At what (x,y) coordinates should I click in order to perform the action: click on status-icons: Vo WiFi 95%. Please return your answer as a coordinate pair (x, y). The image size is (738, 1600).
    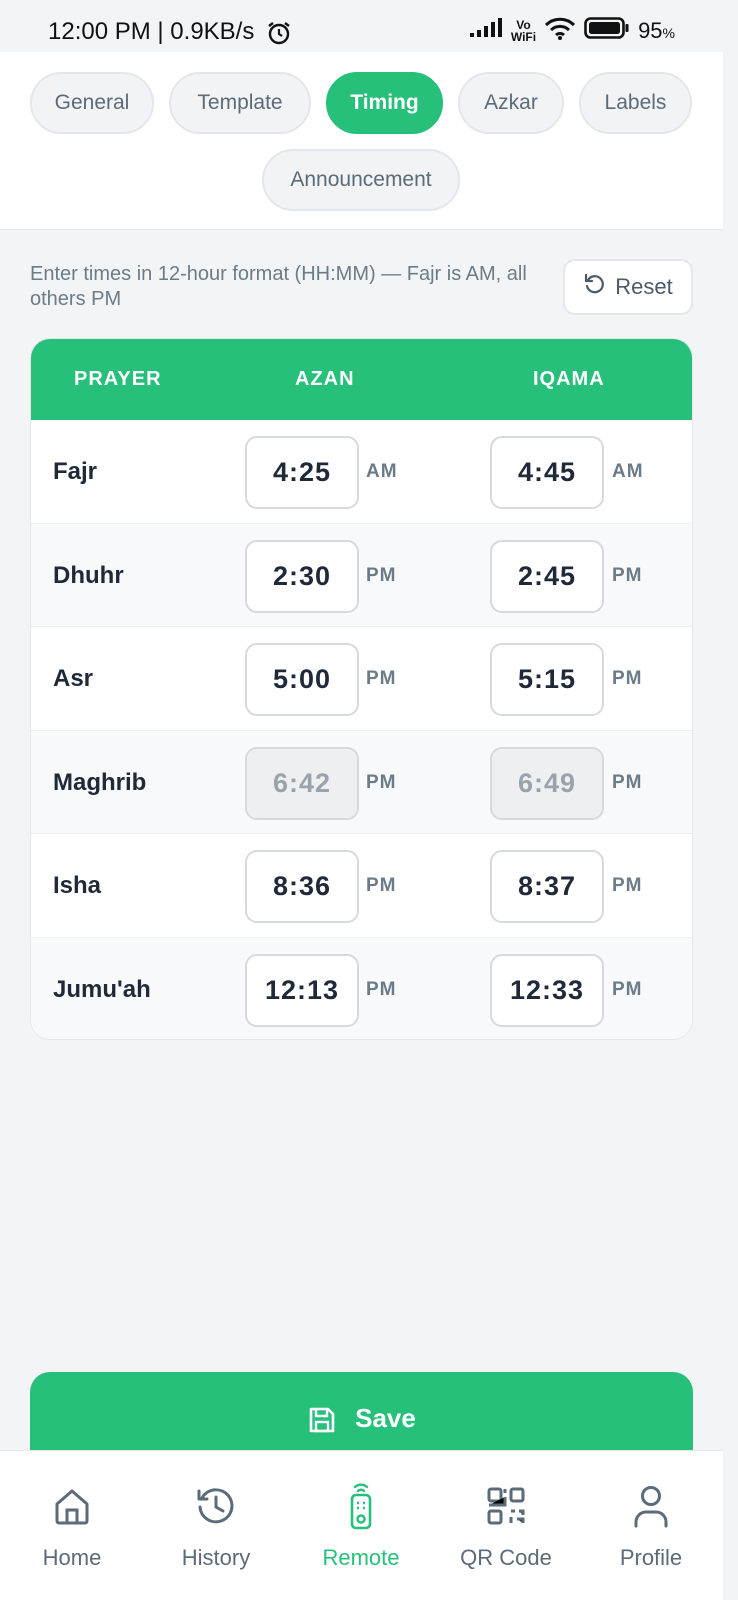
    Looking at the image, I should click on (572, 30).